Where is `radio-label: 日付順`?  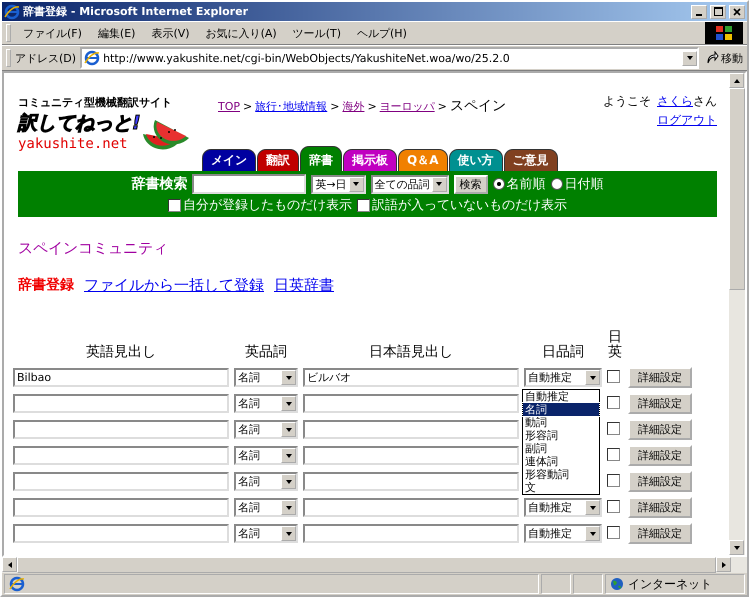 radio-label: 日付順 is located at coordinates (584, 184).